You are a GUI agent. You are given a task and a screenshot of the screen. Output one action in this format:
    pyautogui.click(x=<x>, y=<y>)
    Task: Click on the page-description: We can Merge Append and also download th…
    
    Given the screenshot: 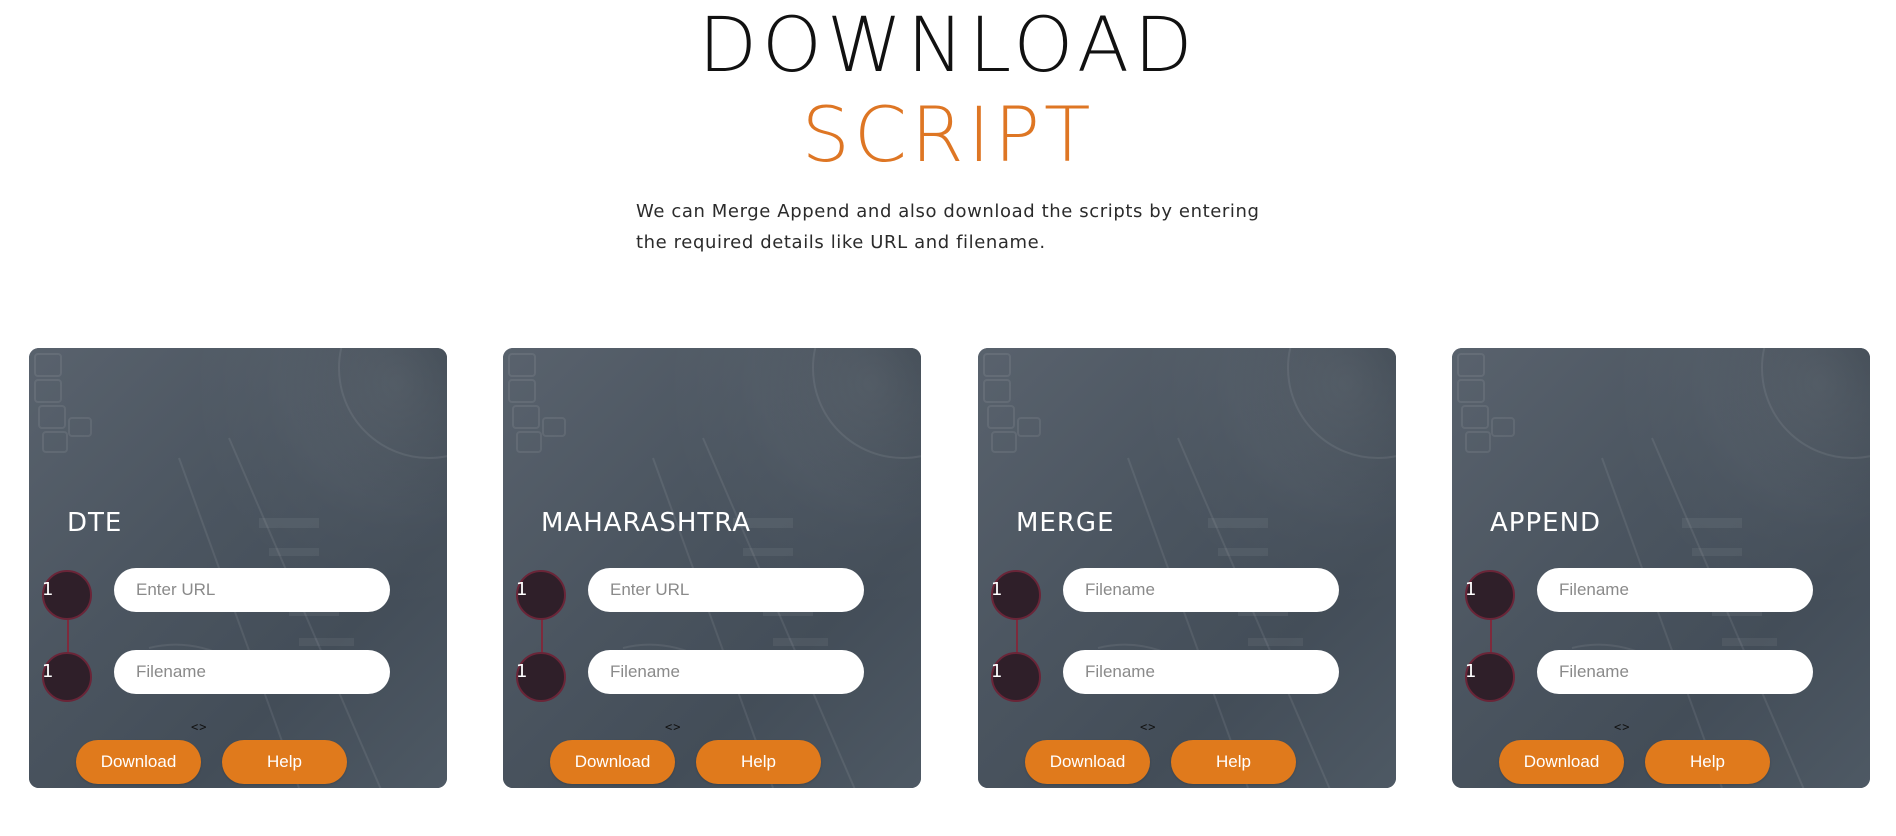 What is the action you would take?
    pyautogui.click(x=948, y=227)
    